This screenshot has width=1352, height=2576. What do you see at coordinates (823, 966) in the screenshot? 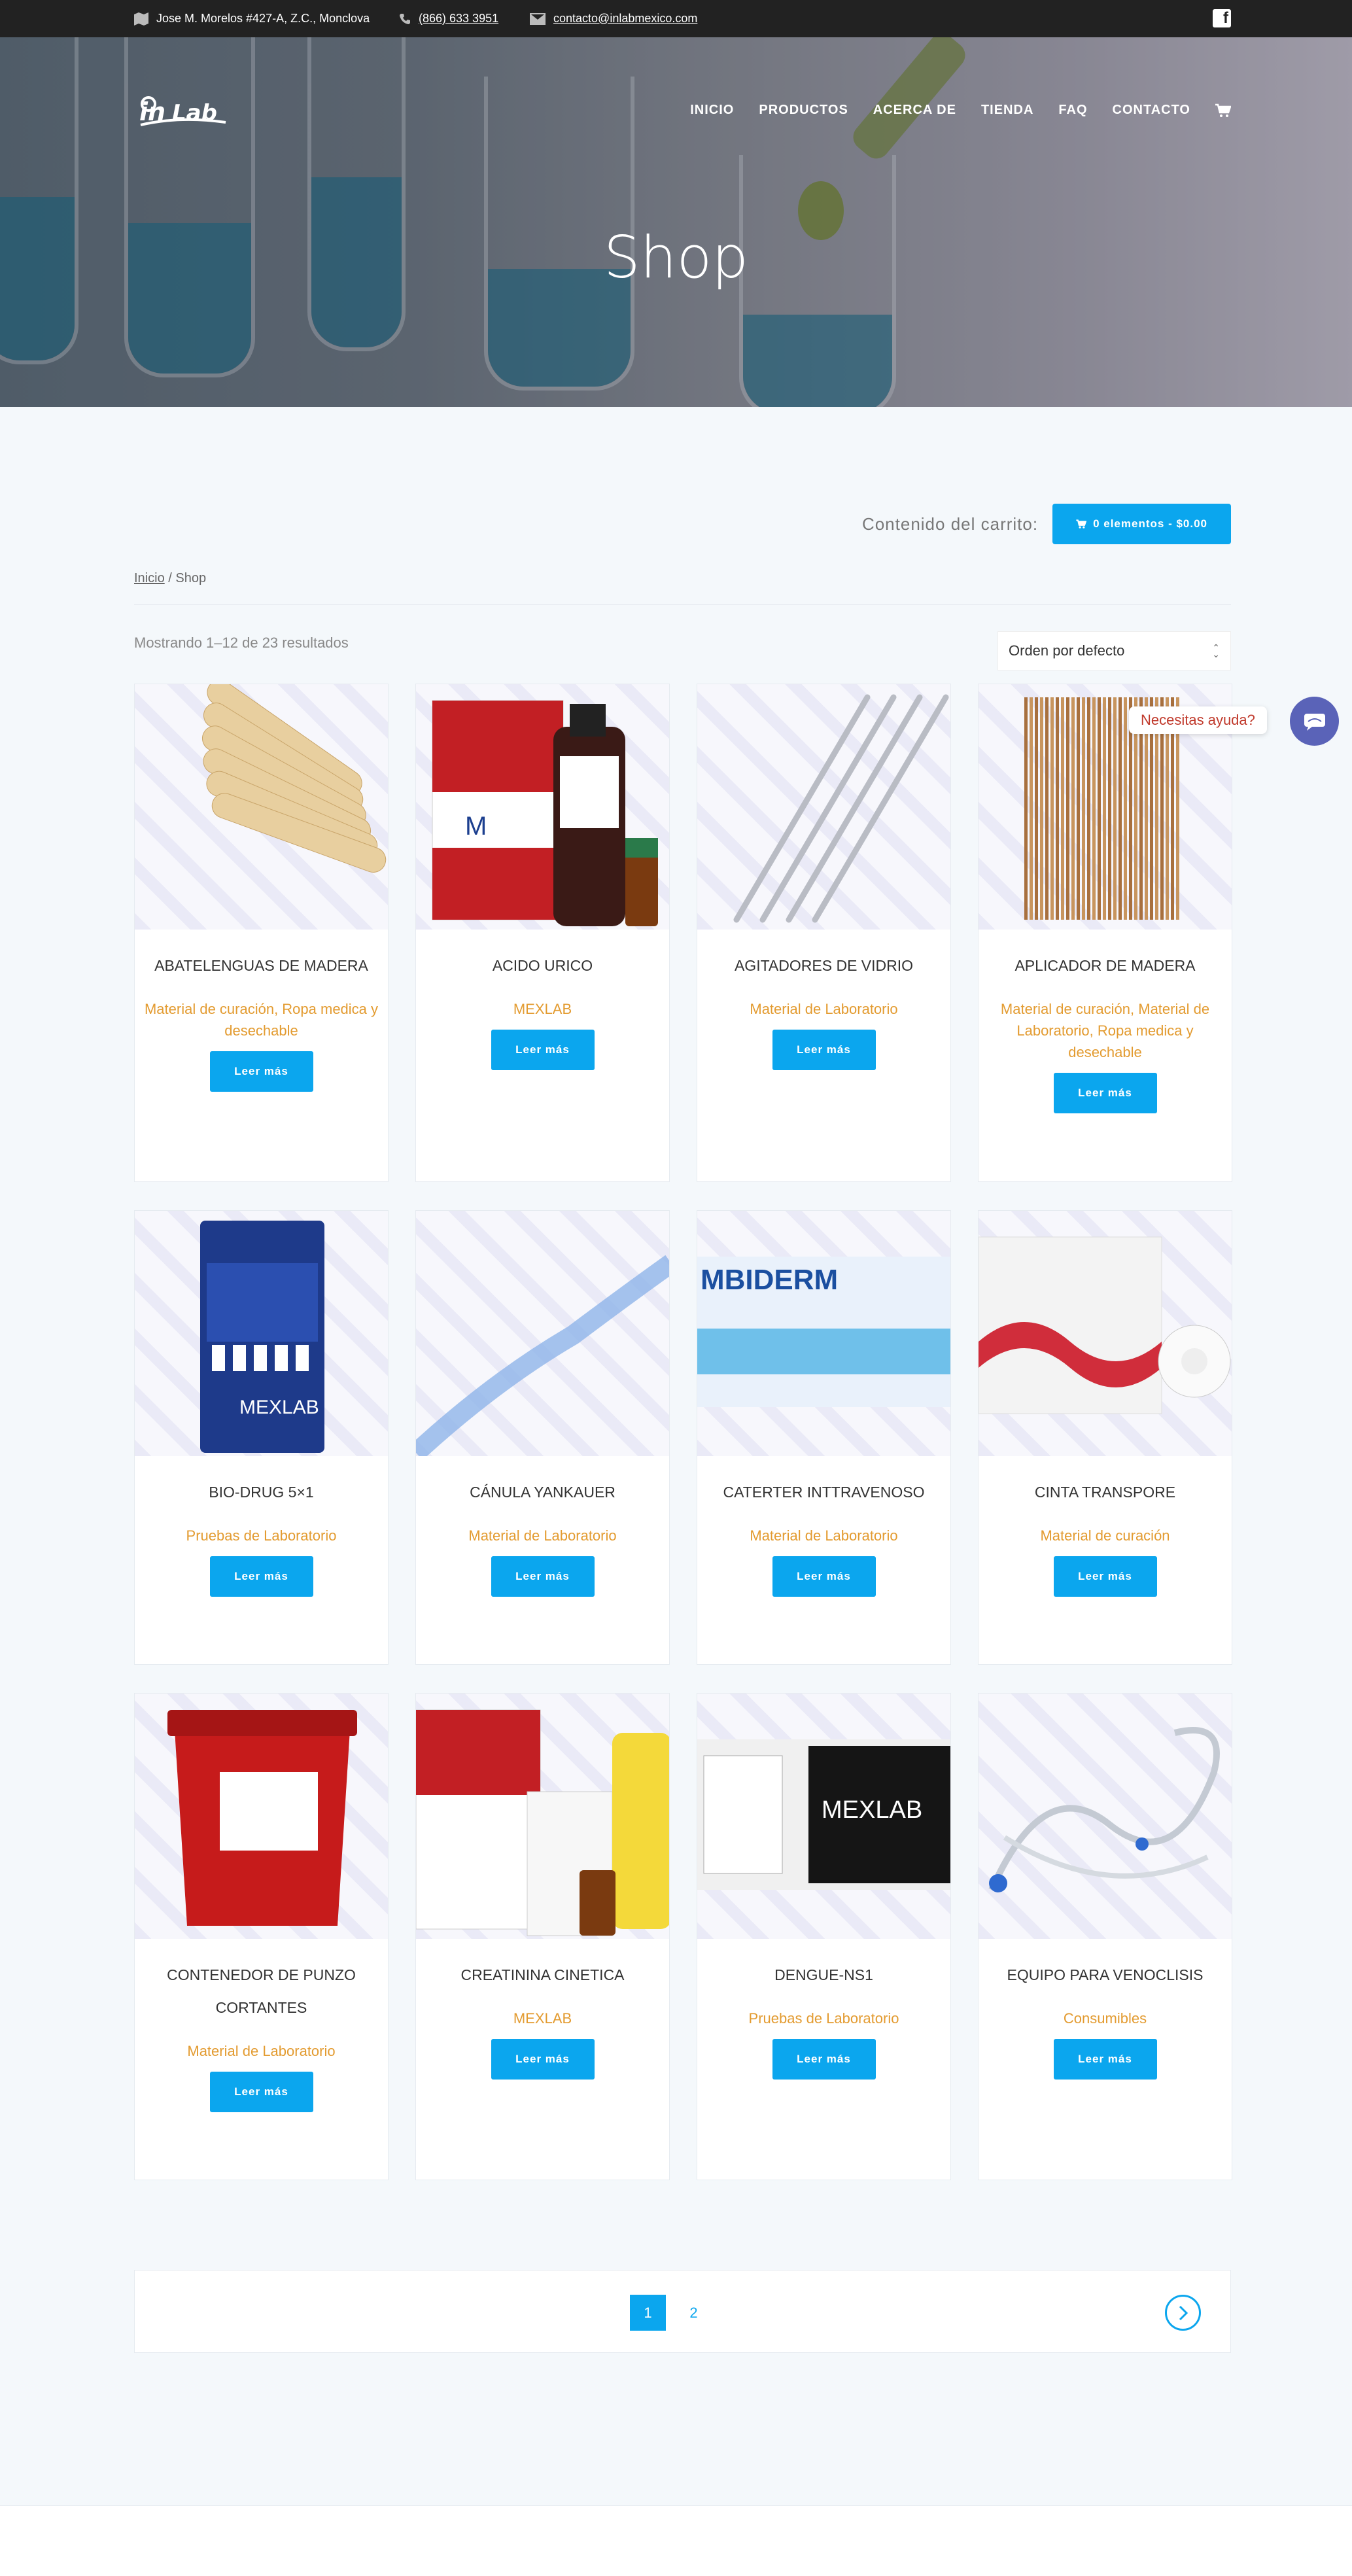
I see `product-name: AGITADORES DE VIDRIO` at bounding box center [823, 966].